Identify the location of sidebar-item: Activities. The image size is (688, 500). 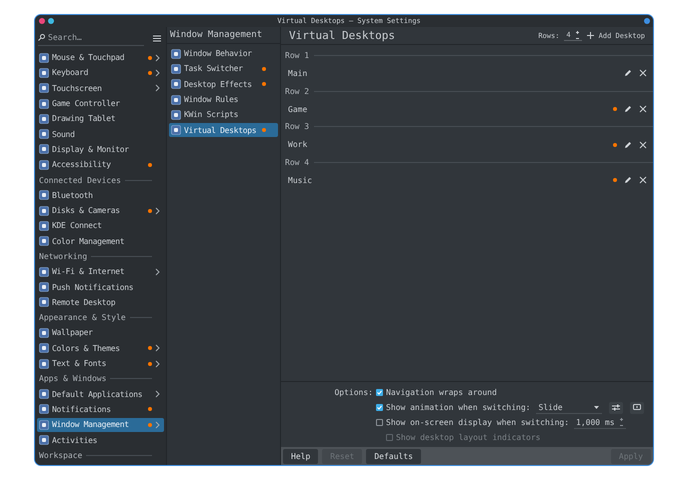
(100, 440).